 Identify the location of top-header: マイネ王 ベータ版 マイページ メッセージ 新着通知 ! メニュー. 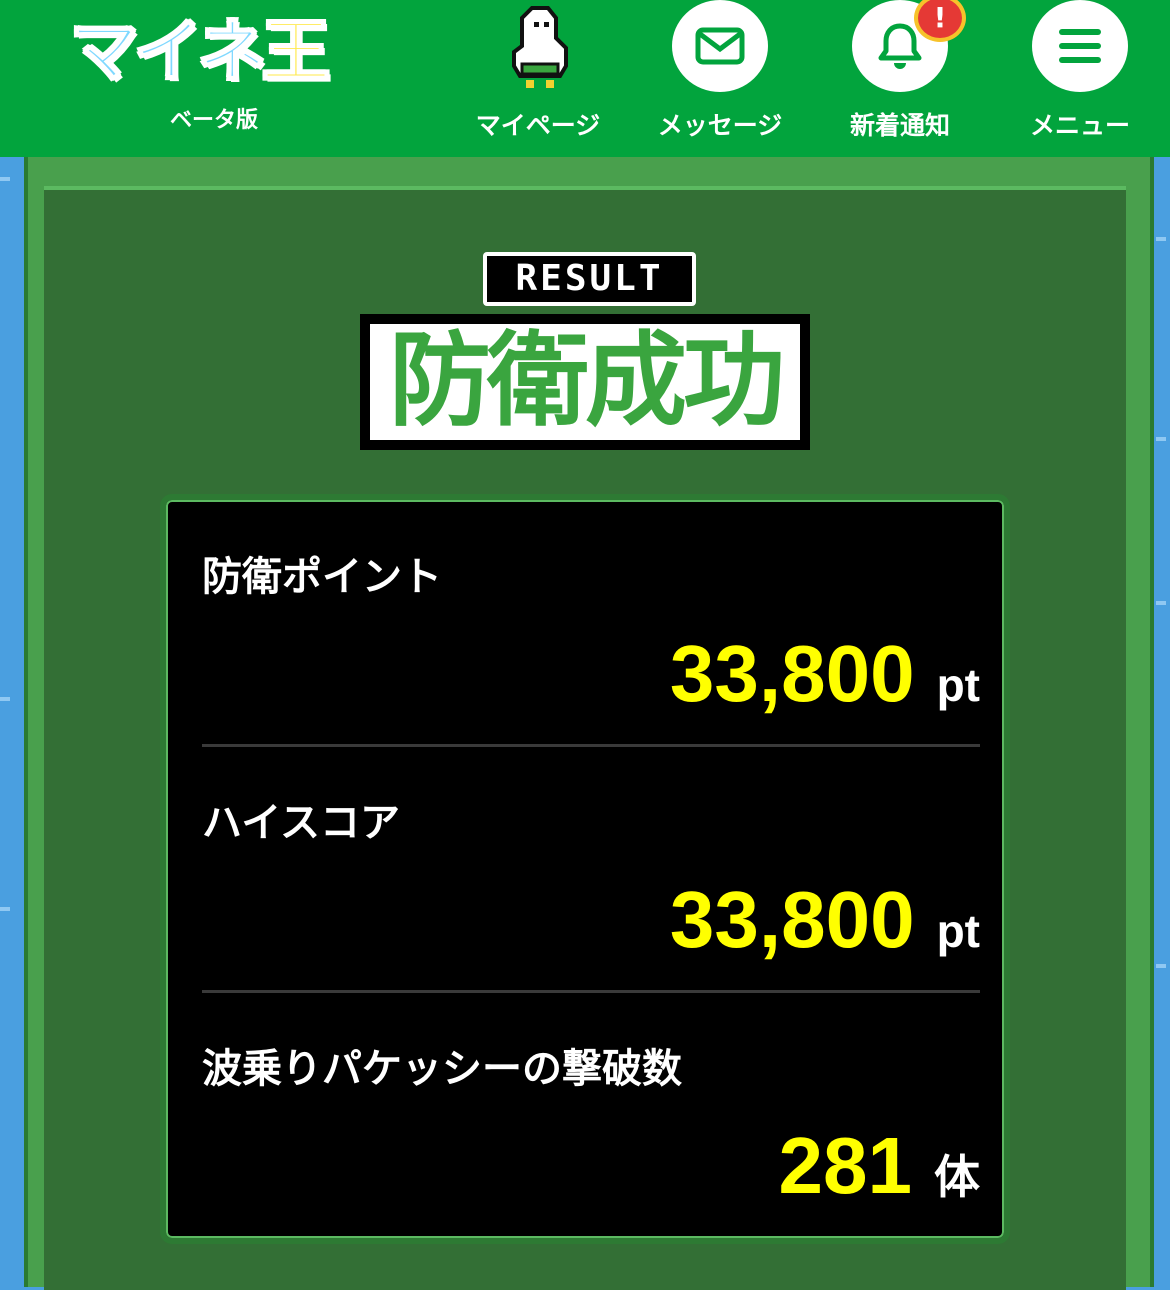
(585, 78).